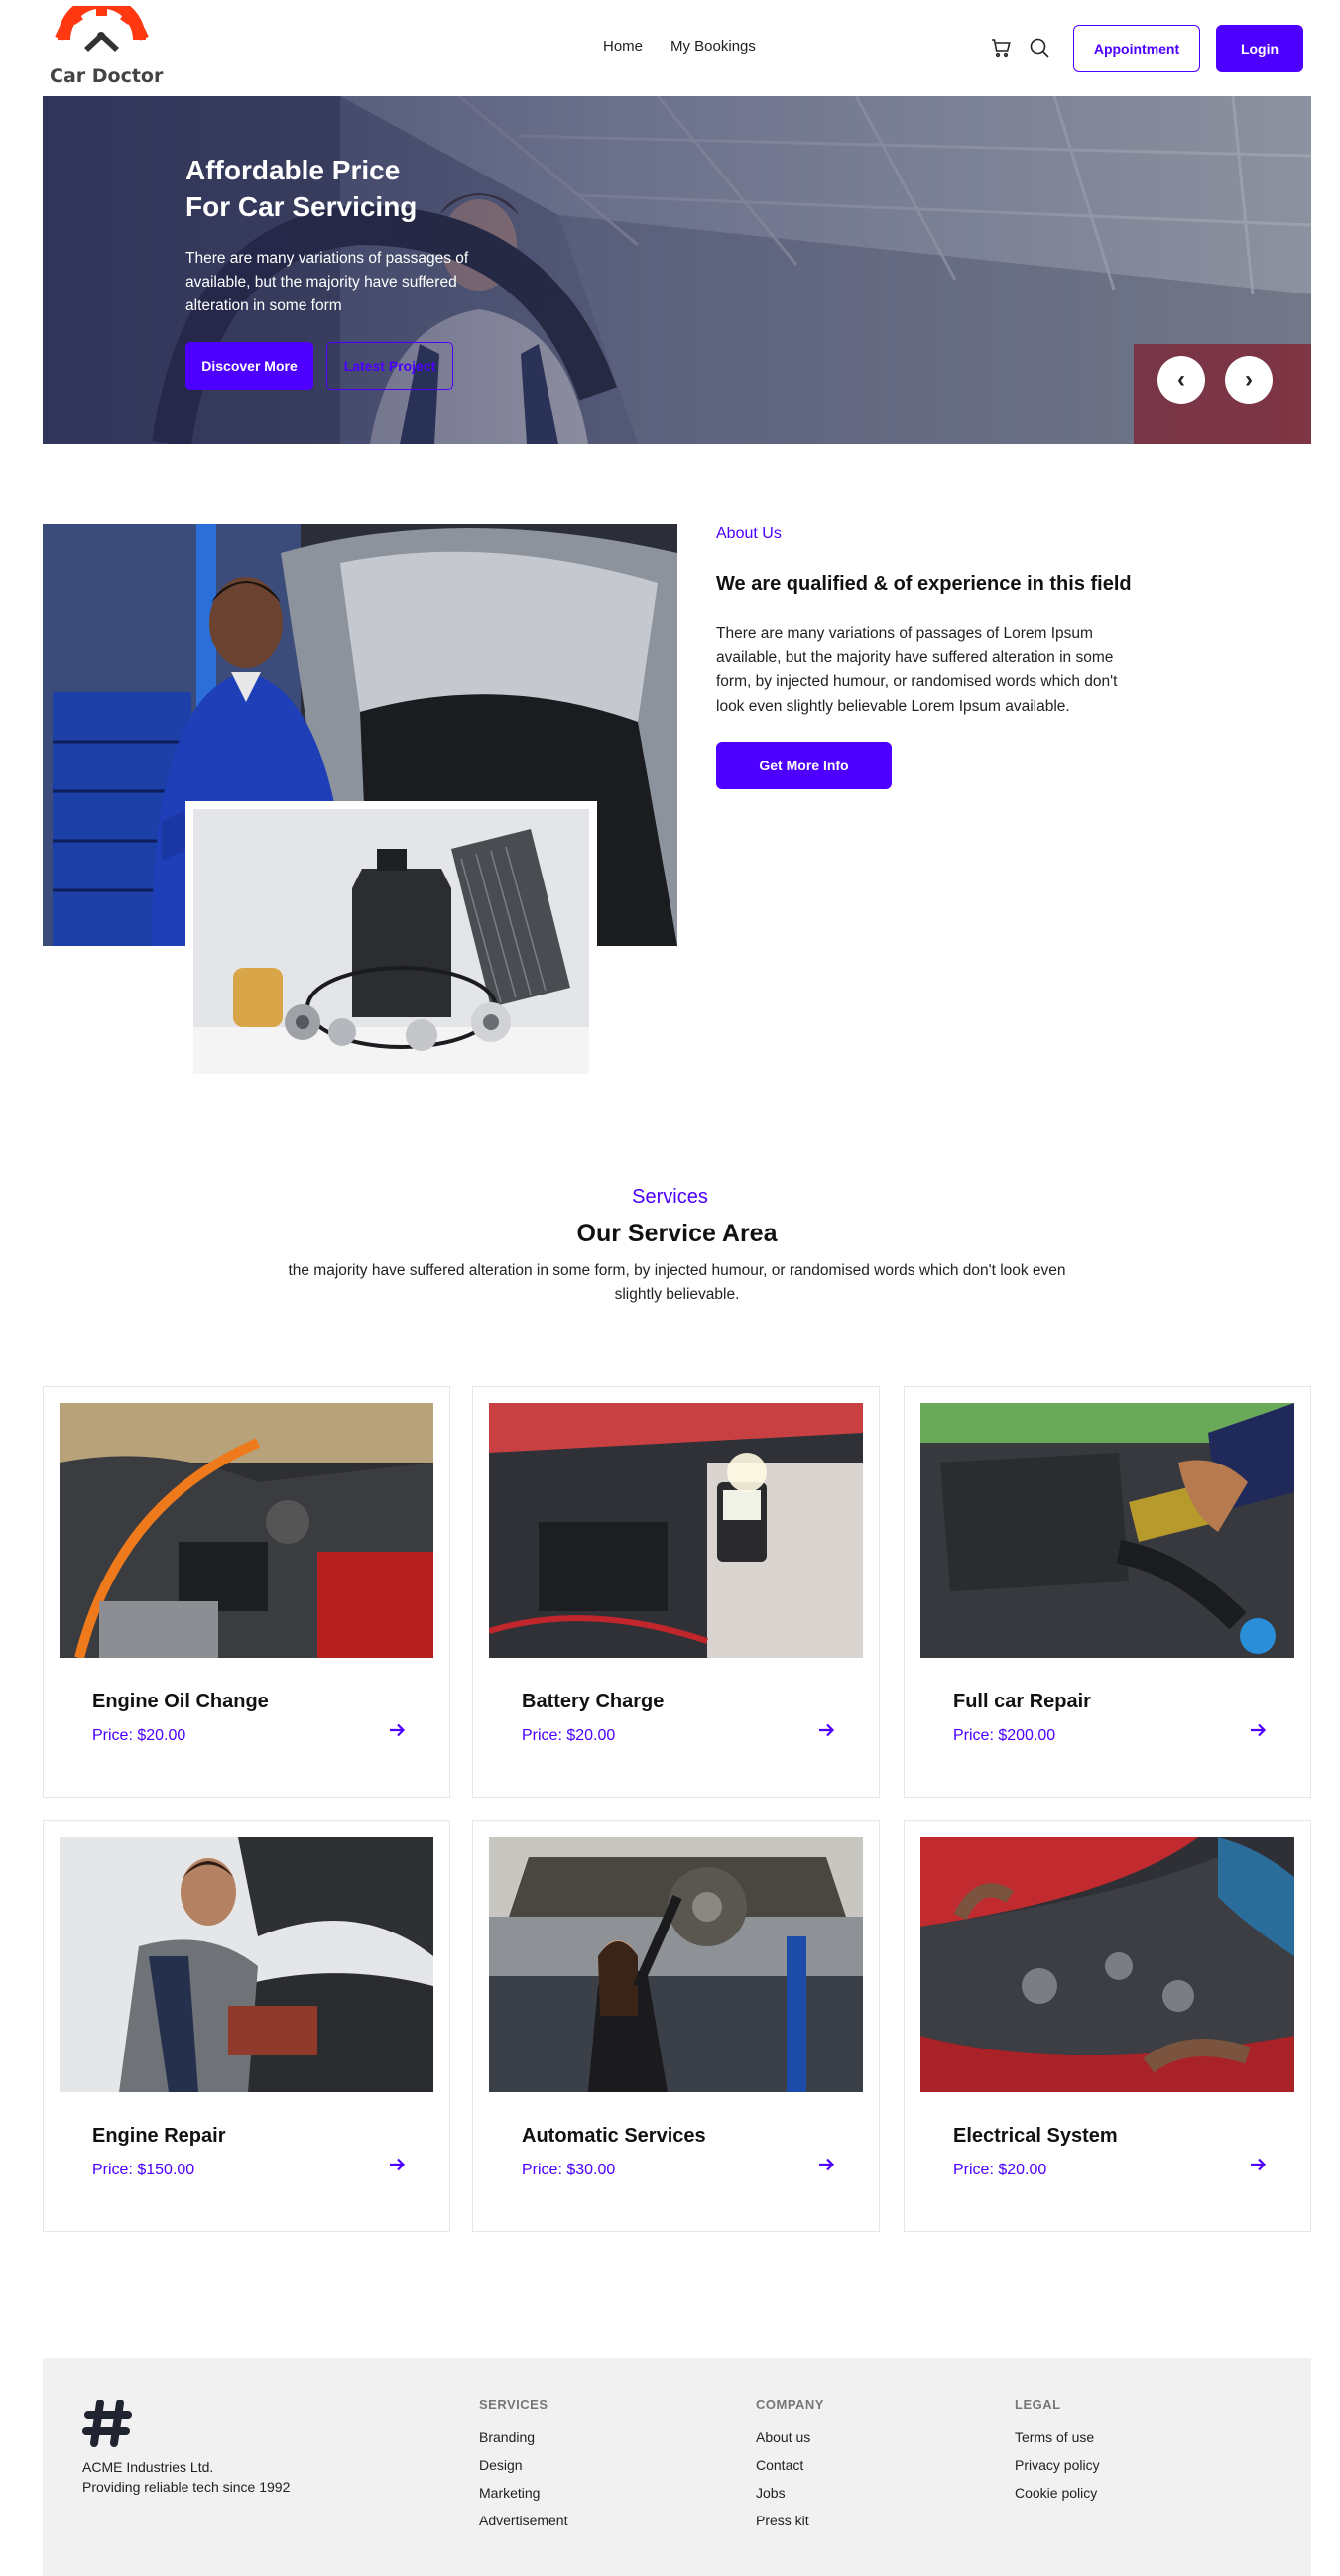 The width and height of the screenshot is (1340, 2576). I want to click on footer-link: Design, so click(523, 2465).